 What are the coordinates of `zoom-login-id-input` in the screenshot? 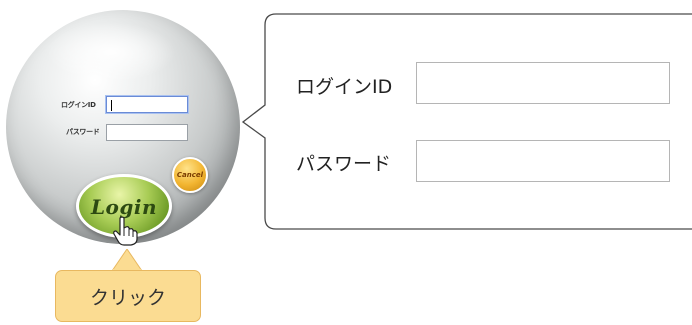 It's located at (543, 83).